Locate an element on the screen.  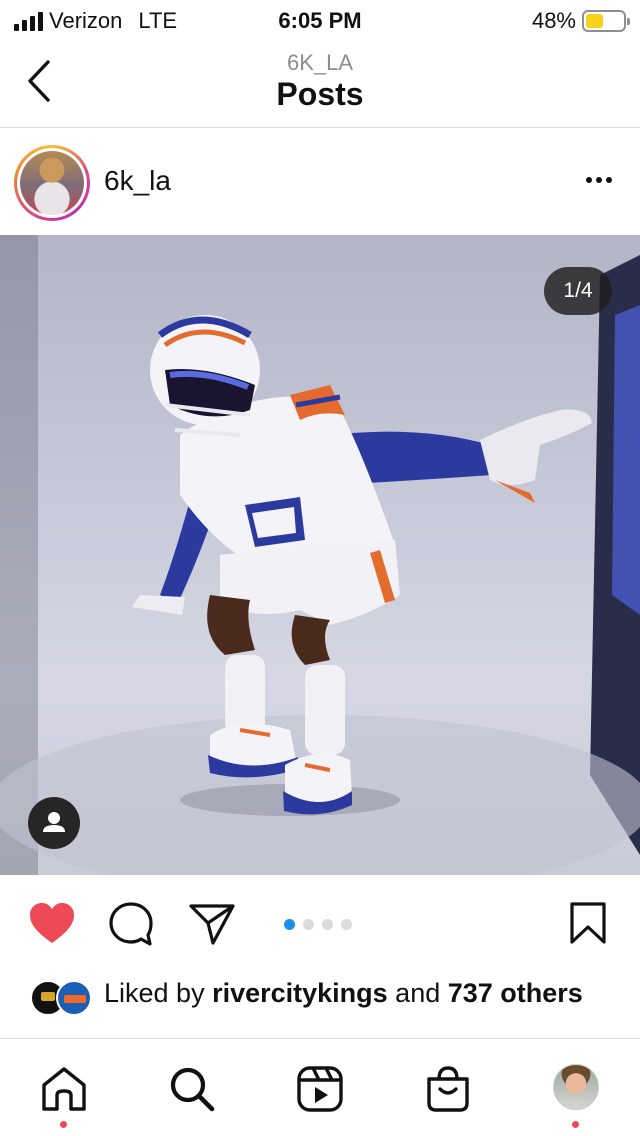
liker-avatar is located at coordinates (74, 998).